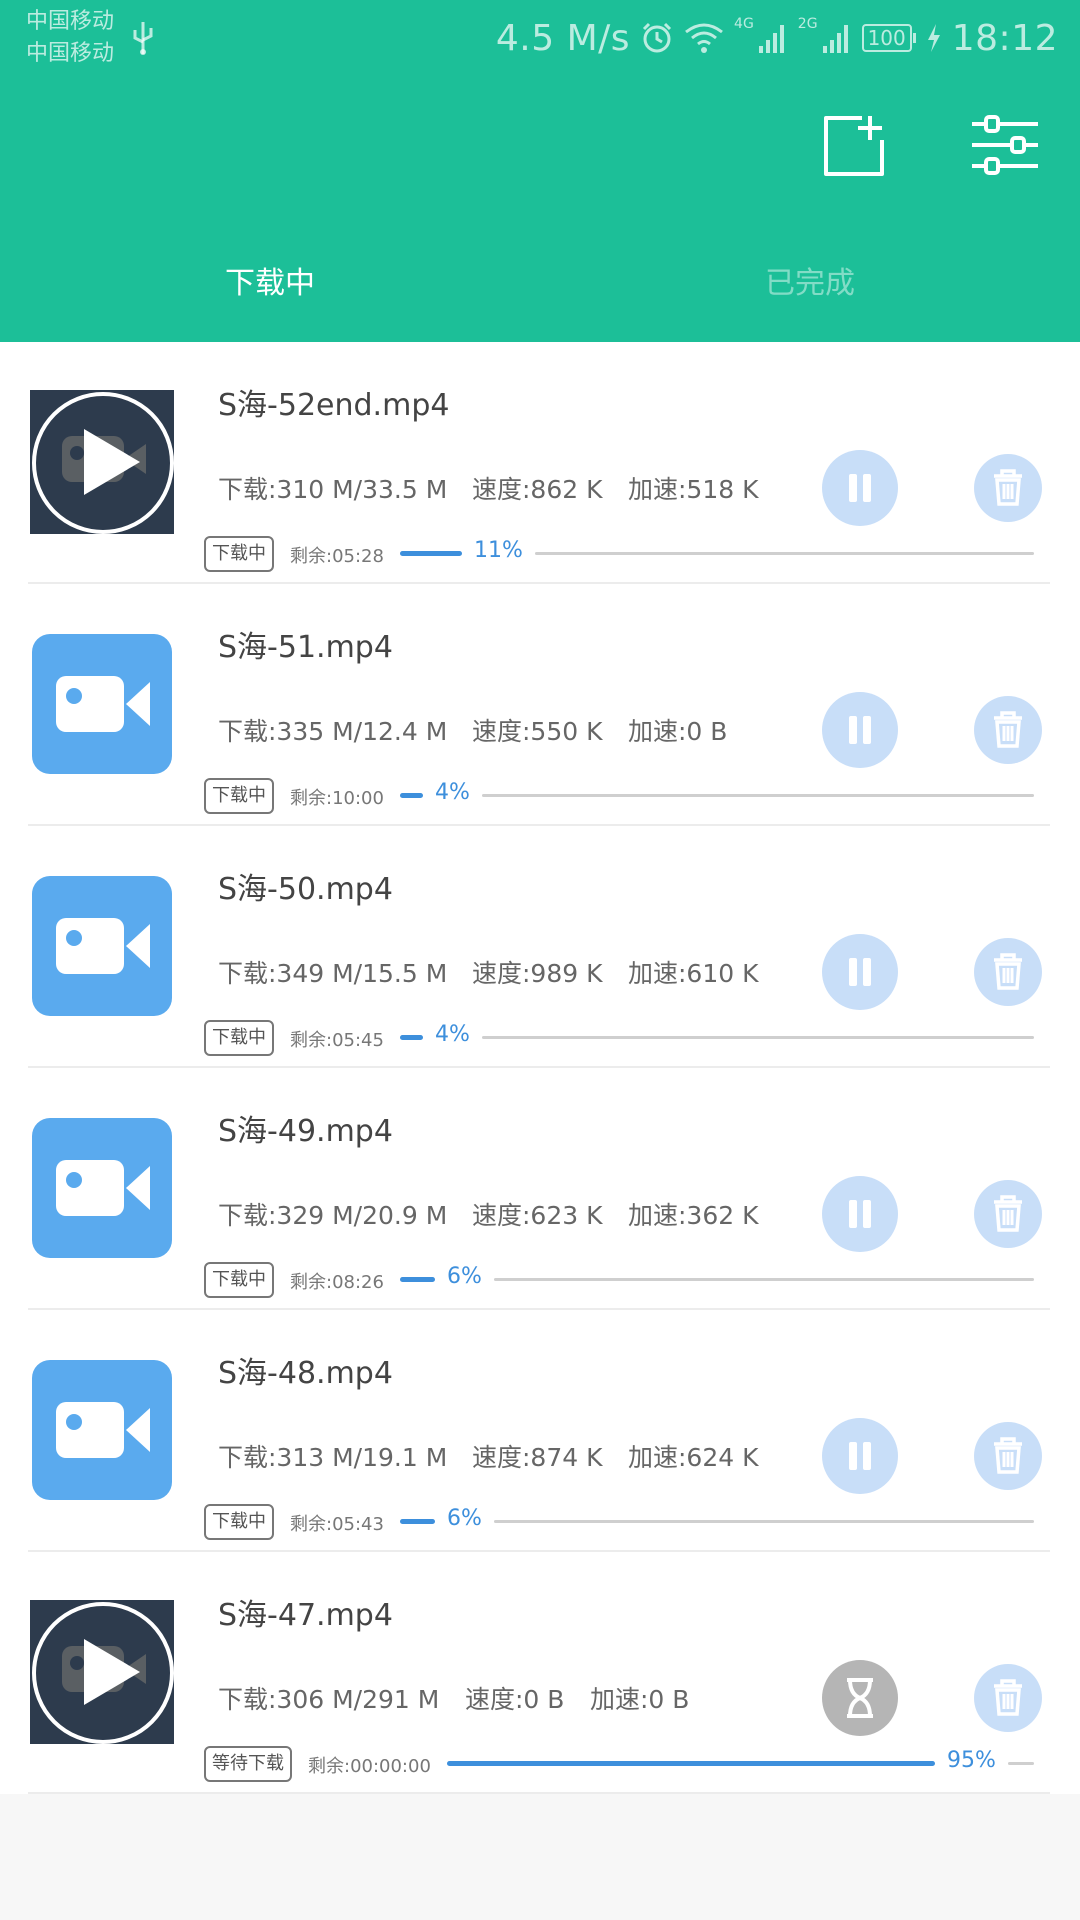  I want to click on download-speed: 速度:989 K, so click(537, 973).